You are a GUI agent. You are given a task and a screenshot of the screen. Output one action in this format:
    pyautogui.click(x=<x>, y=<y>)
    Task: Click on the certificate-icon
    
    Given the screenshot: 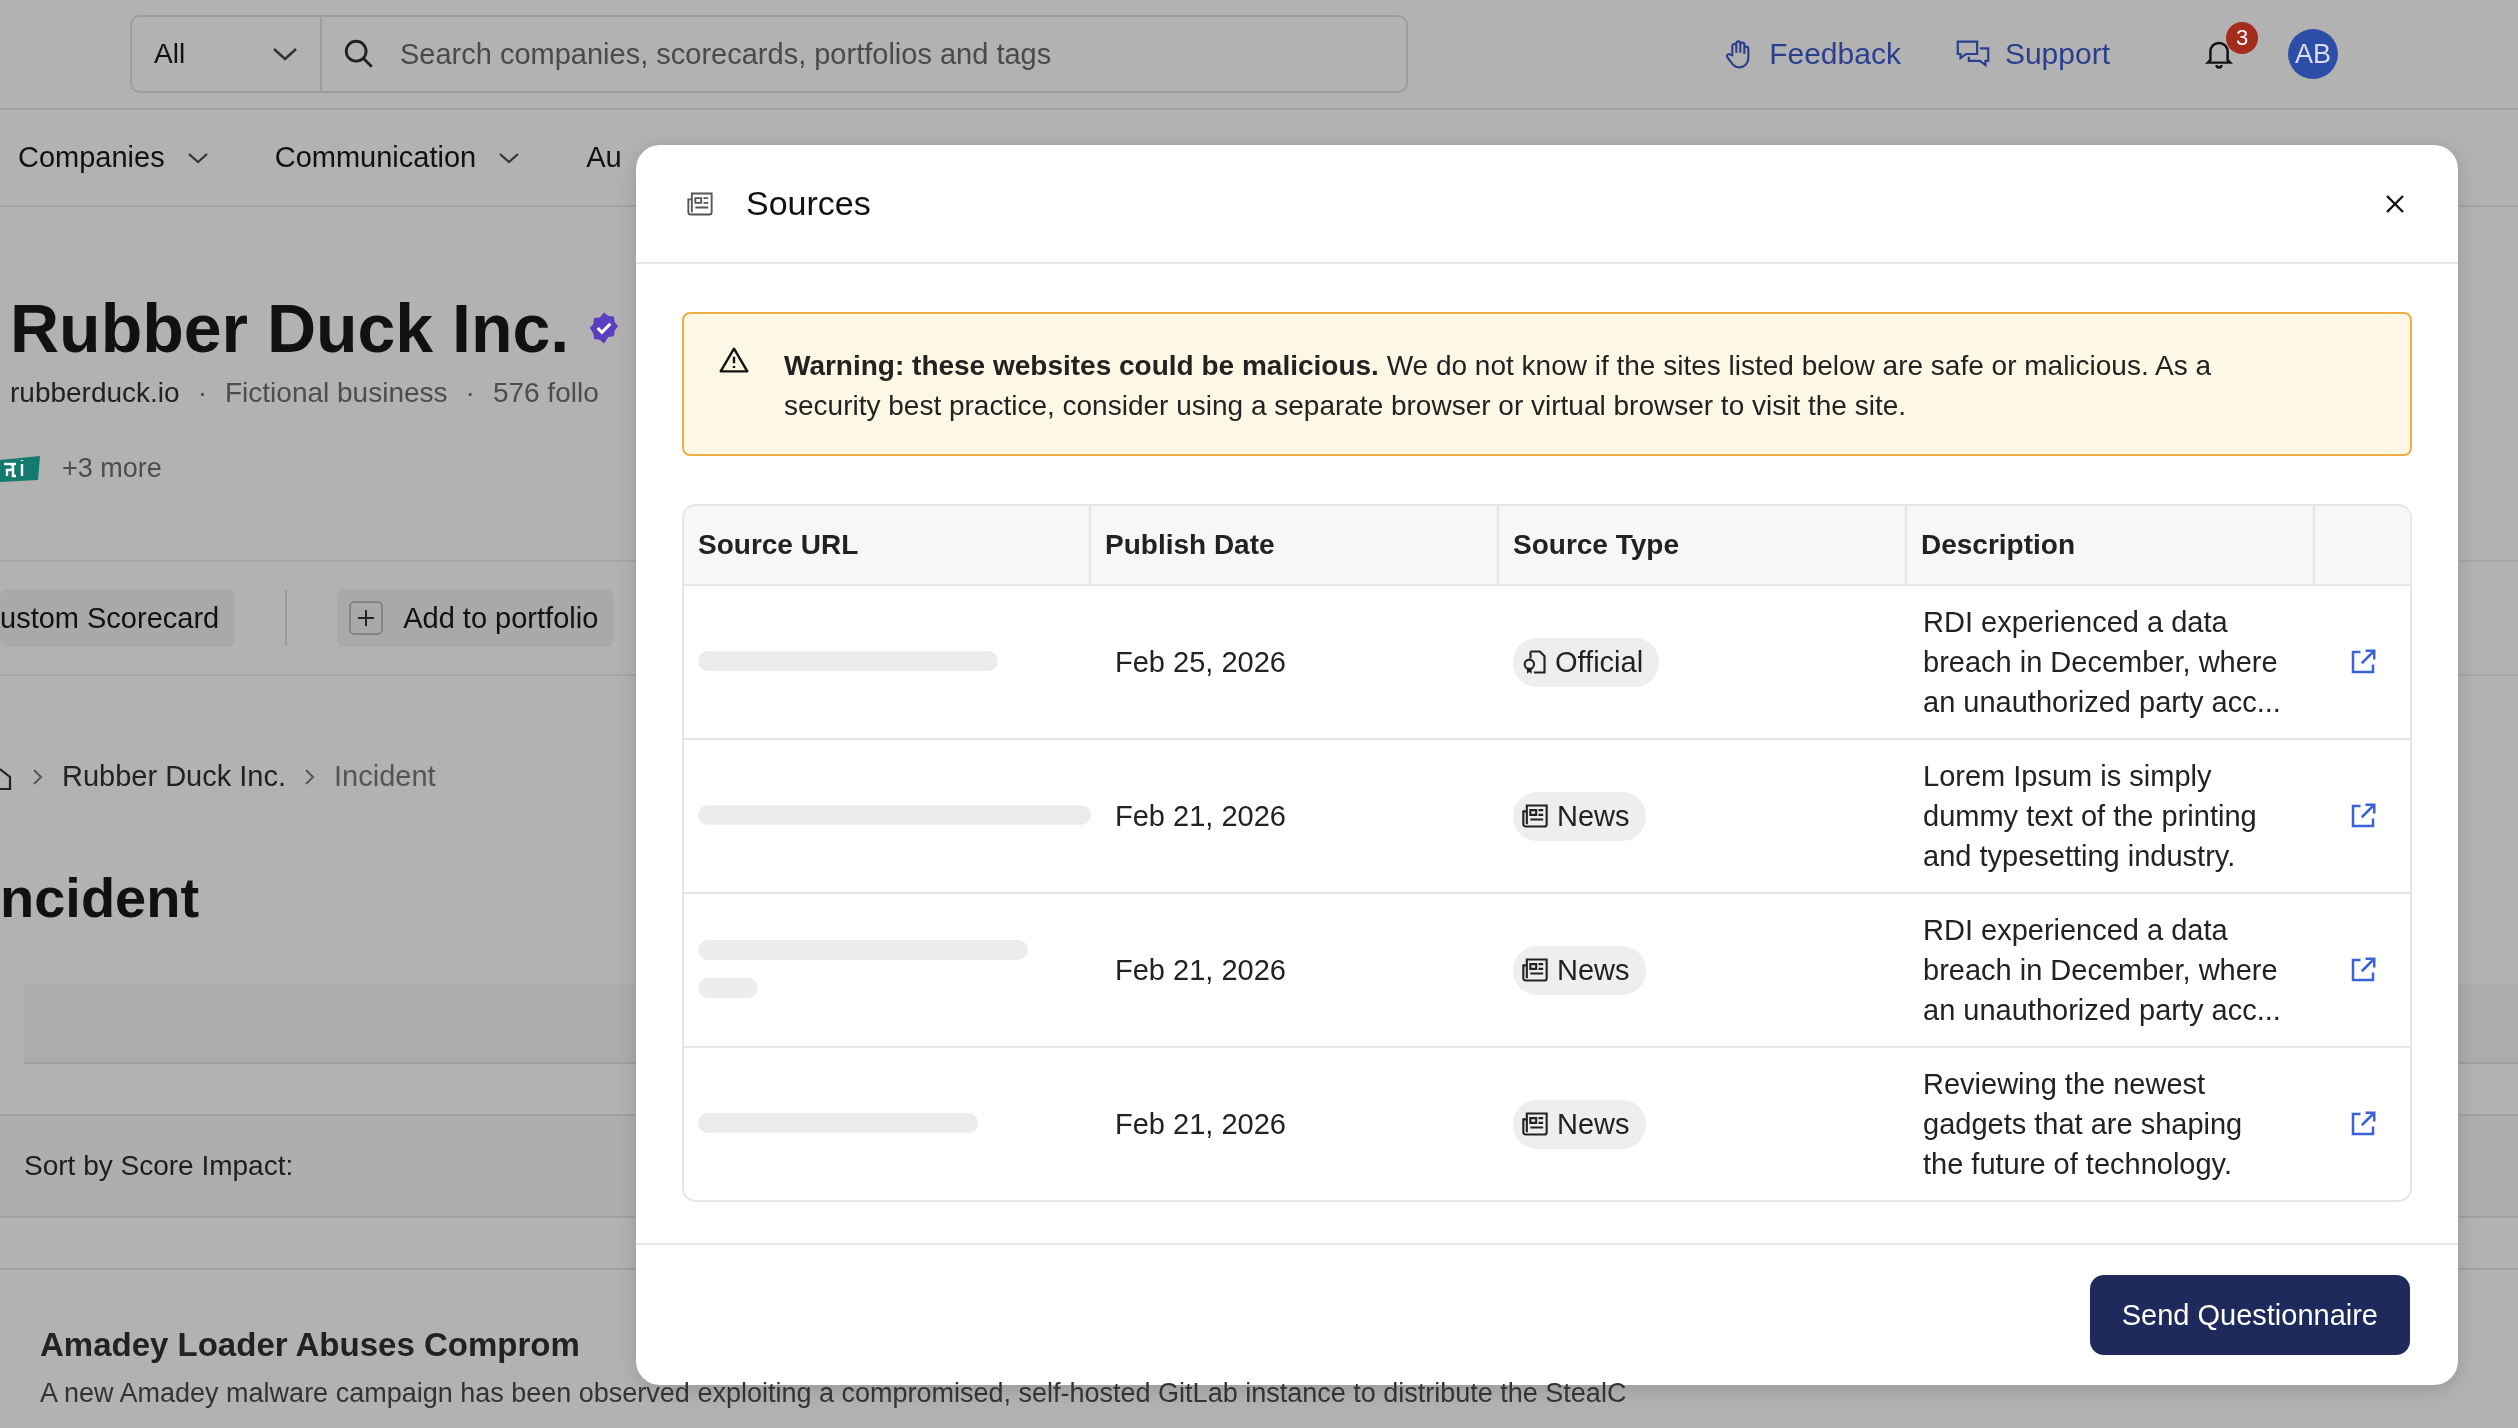 What is the action you would take?
    pyautogui.click(x=1534, y=662)
    